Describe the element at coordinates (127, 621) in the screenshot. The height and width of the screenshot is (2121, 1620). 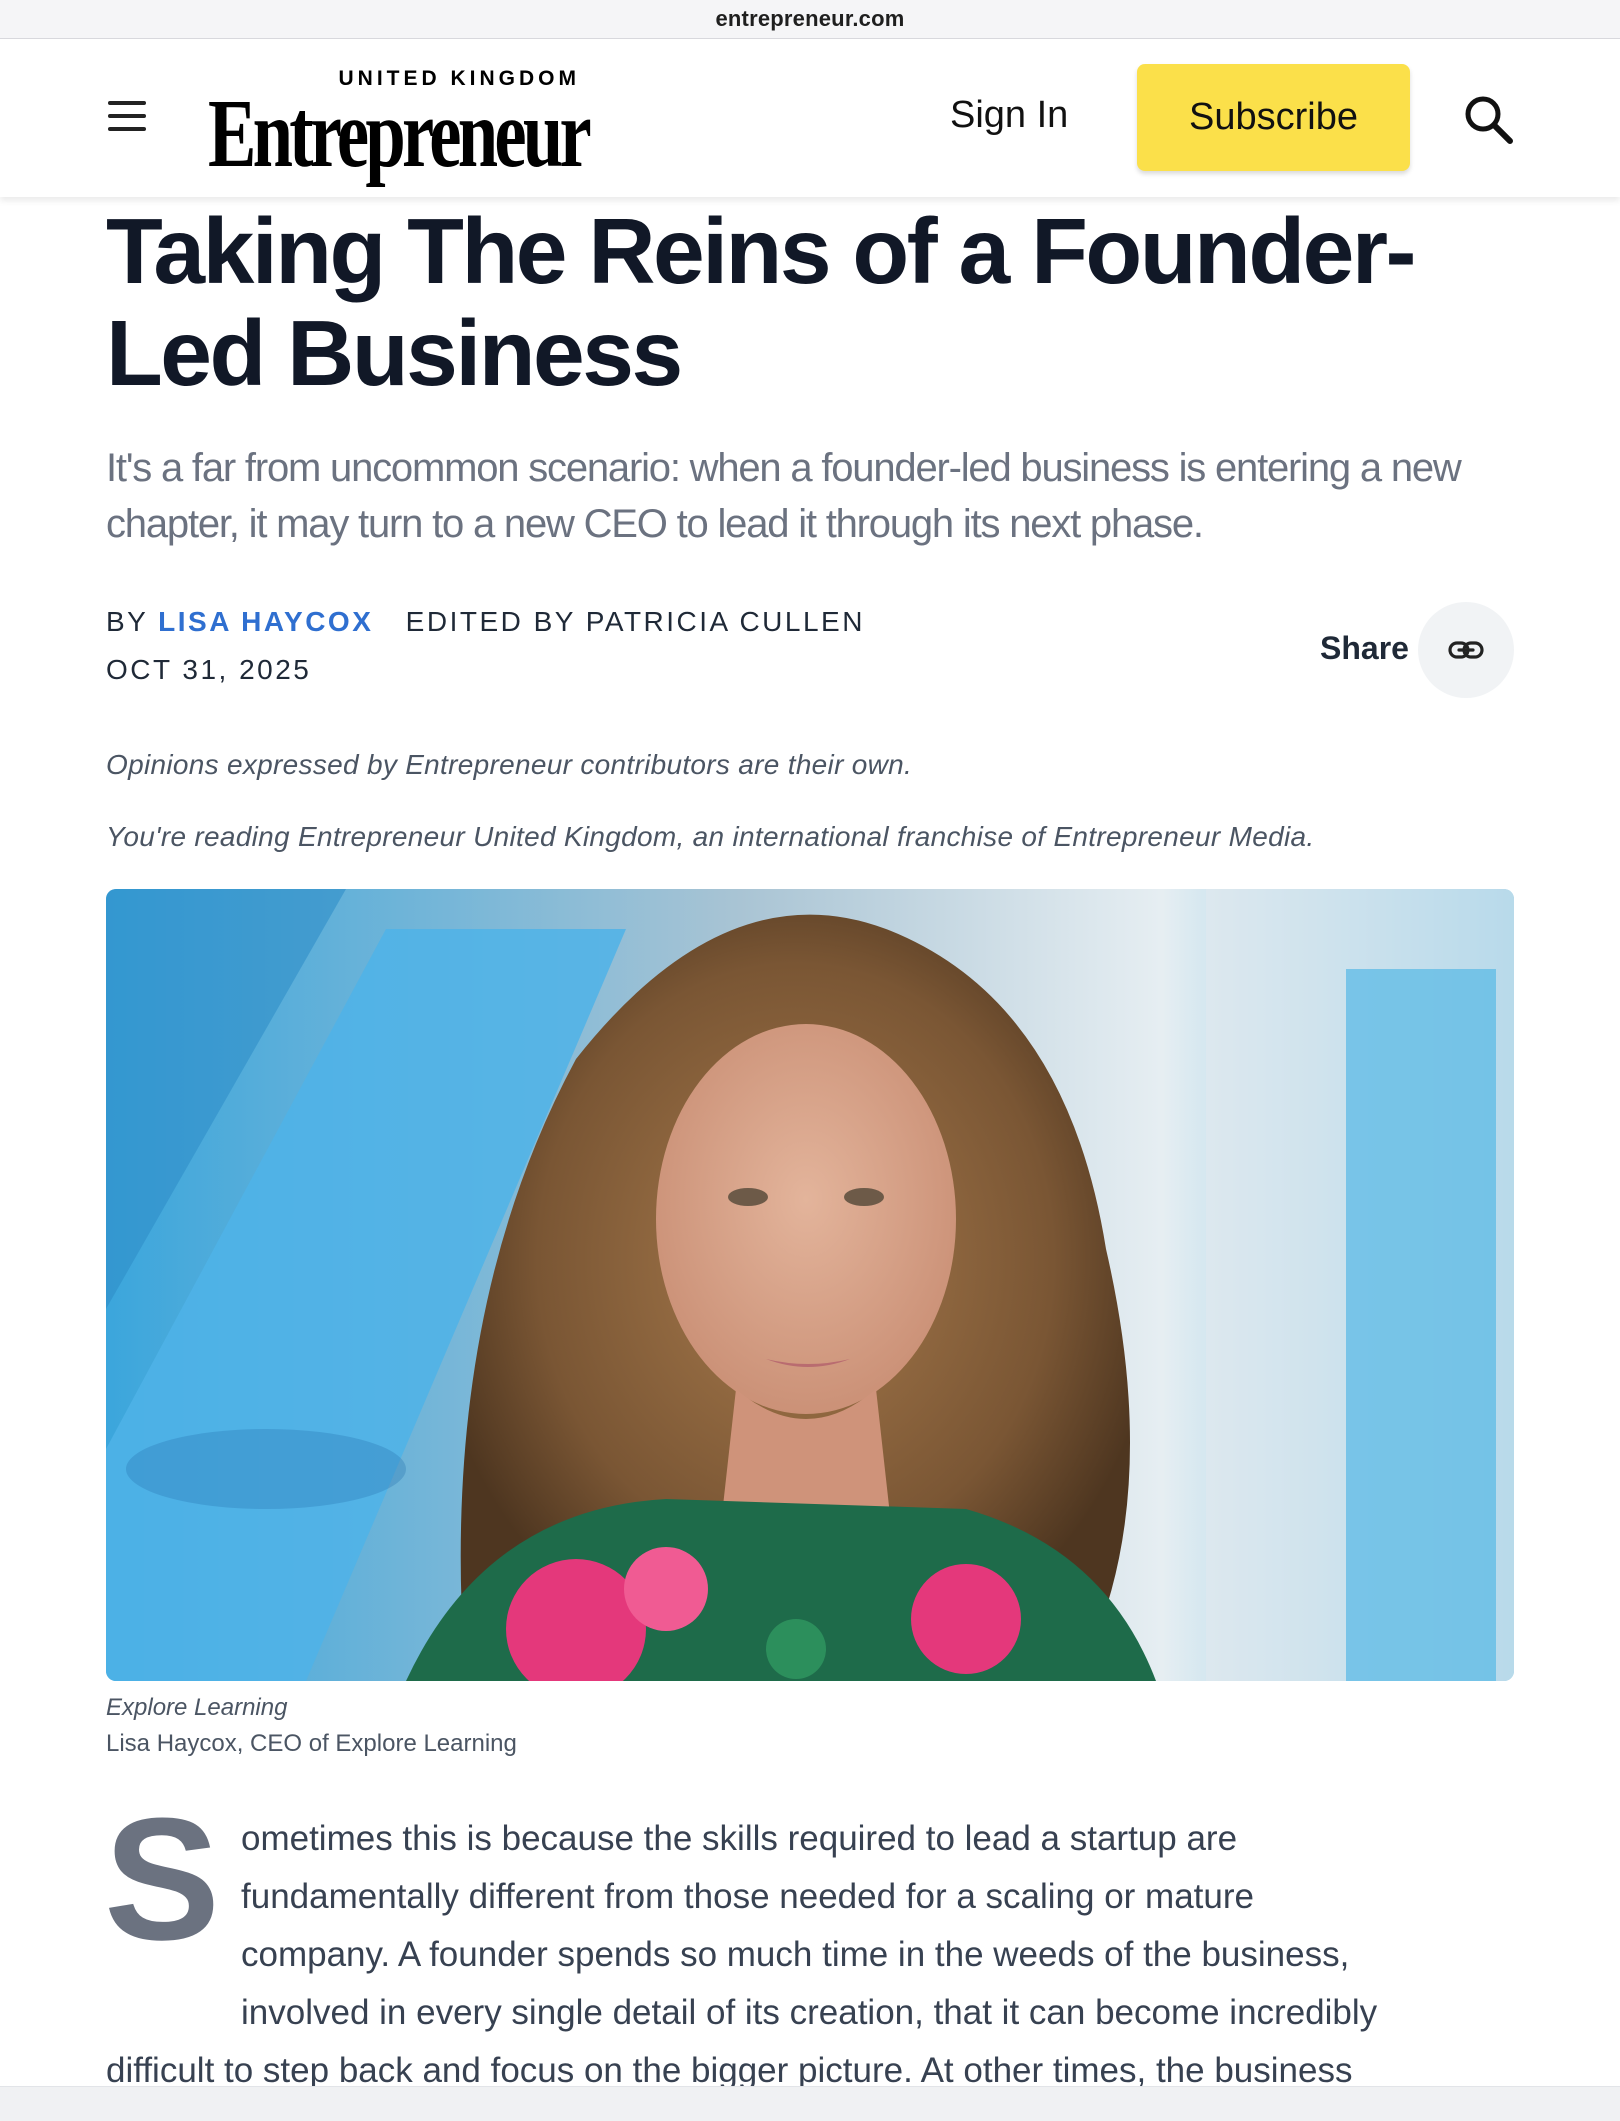
I see `byline-prefix: BY` at that location.